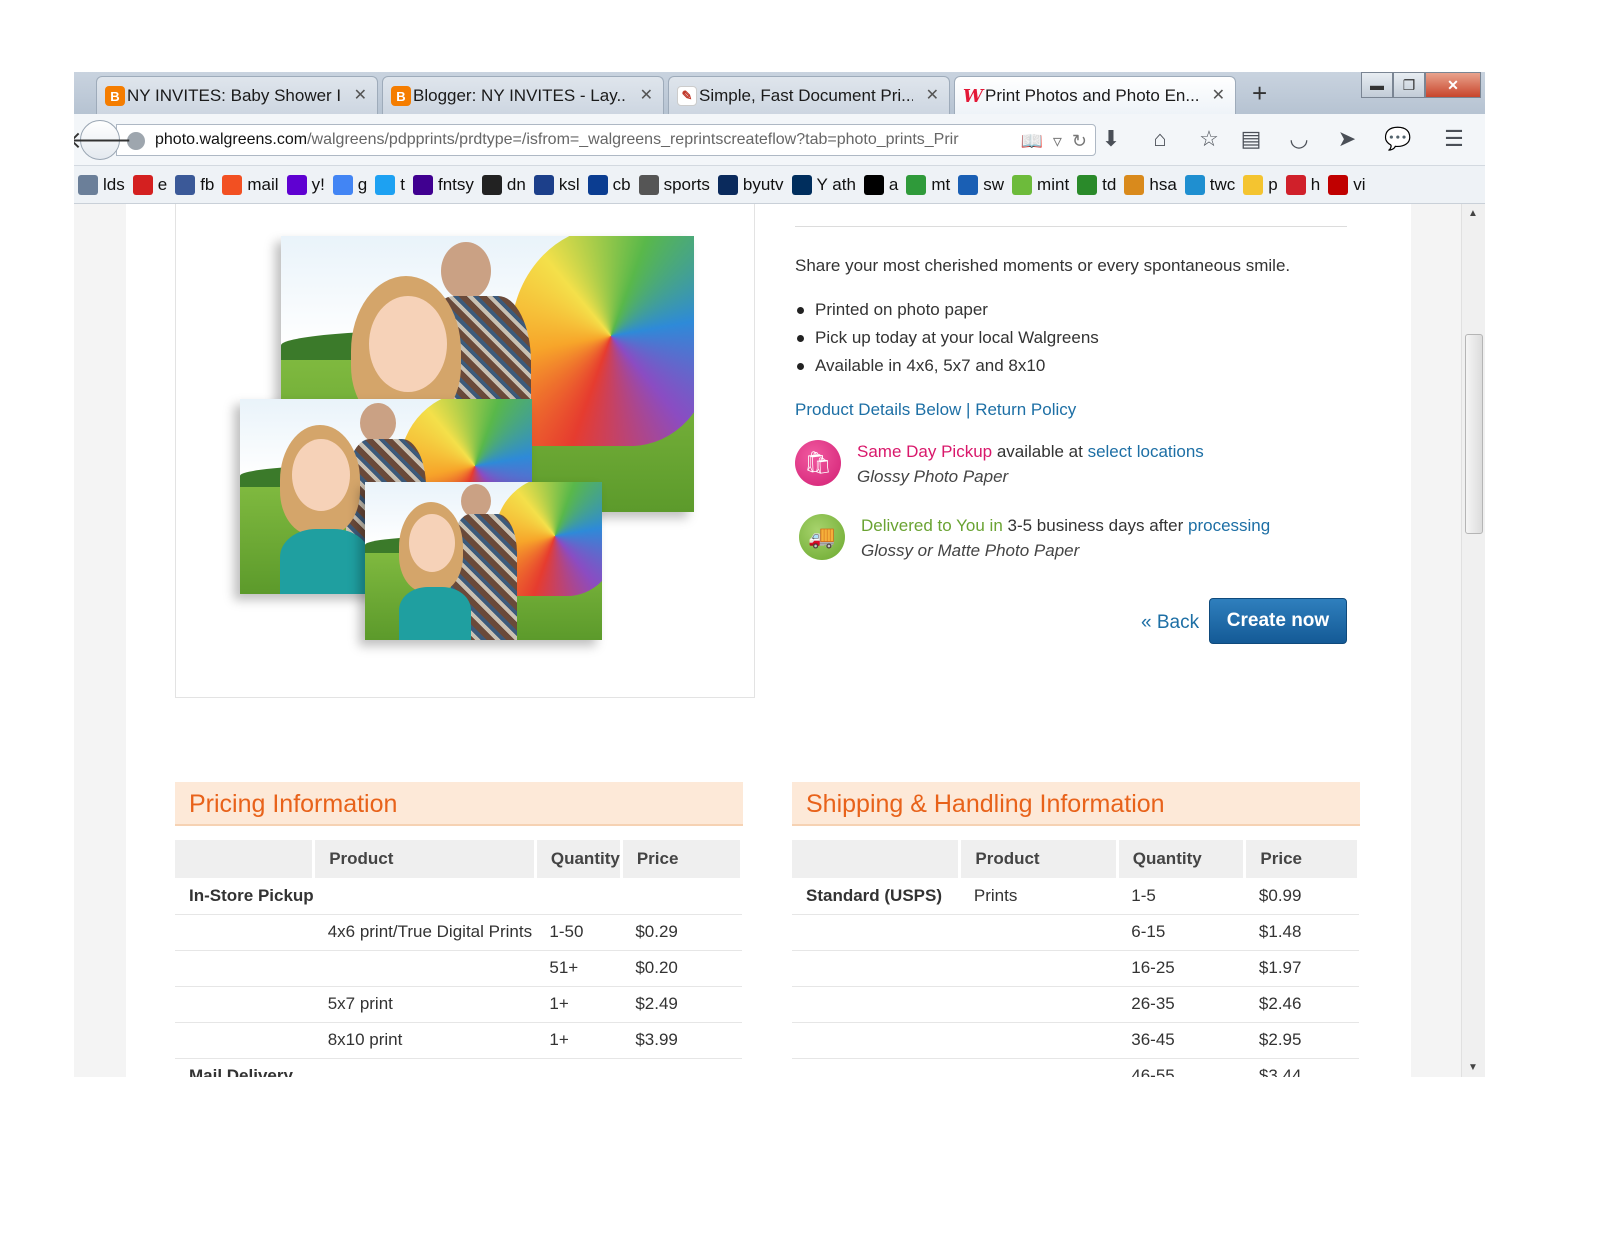 This screenshot has width=1600, height=1237. Describe the element at coordinates (1359, 184) in the screenshot. I see `bookmark-label: vi` at that location.